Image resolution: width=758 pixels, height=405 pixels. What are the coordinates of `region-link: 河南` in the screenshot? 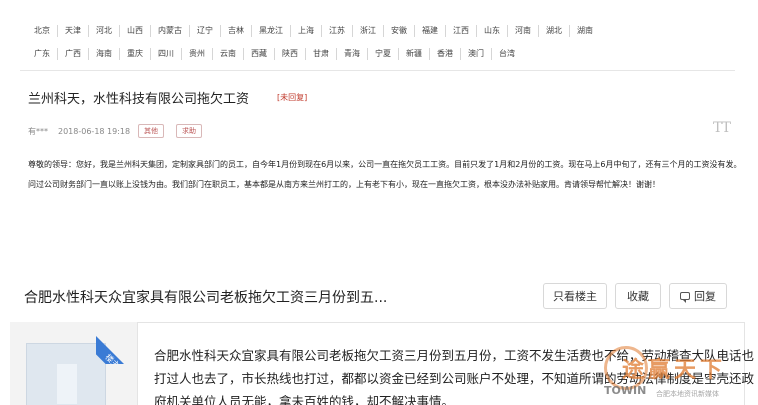 It's located at (522, 31).